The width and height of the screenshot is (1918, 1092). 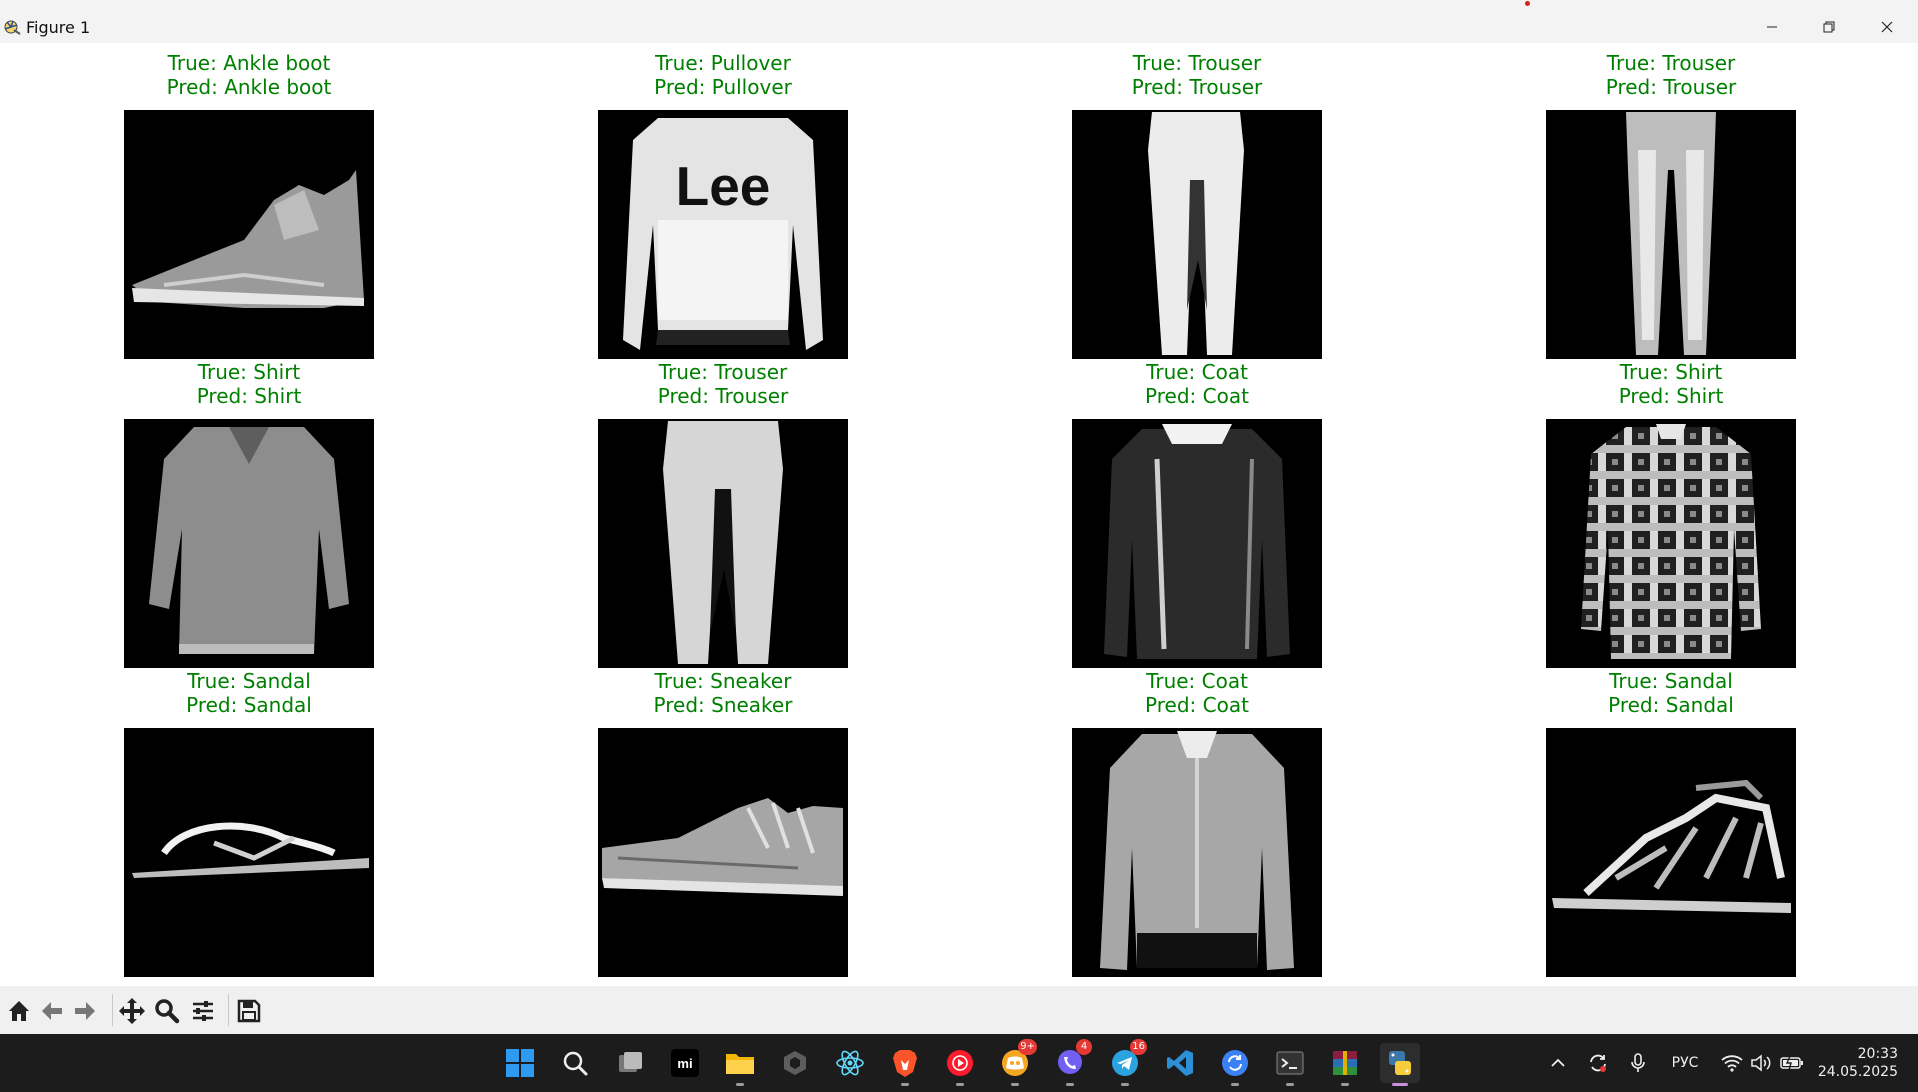 I want to click on plaid-shirt-image, so click(x=1671, y=543).